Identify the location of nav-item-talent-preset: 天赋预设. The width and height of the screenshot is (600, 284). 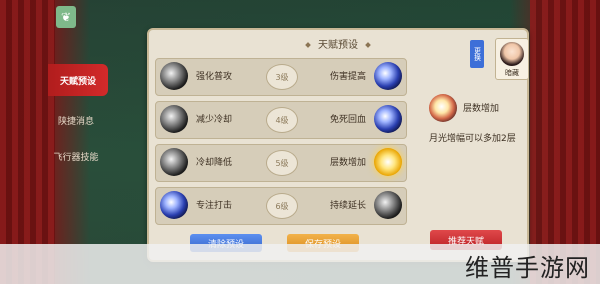
(78, 80).